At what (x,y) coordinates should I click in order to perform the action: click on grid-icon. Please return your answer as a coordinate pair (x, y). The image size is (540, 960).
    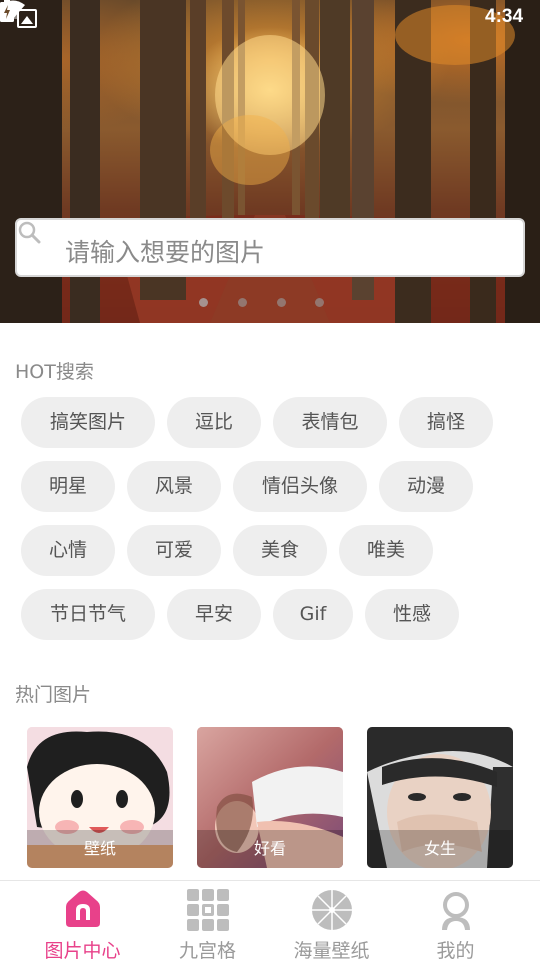
    Looking at the image, I should click on (208, 910).